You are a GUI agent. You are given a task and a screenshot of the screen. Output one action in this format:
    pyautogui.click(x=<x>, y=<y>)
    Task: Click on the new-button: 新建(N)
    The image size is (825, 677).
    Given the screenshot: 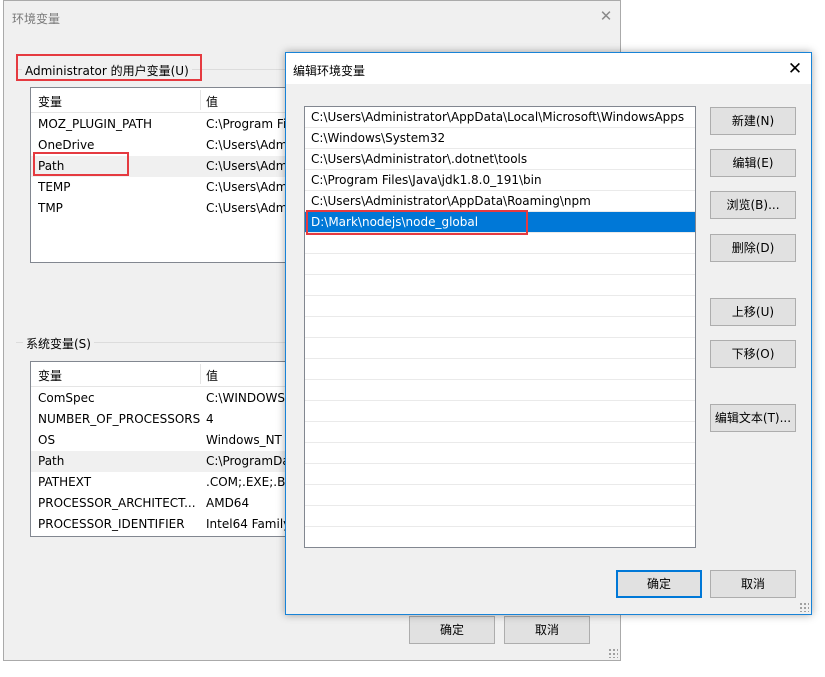 What is the action you would take?
    pyautogui.click(x=753, y=121)
    